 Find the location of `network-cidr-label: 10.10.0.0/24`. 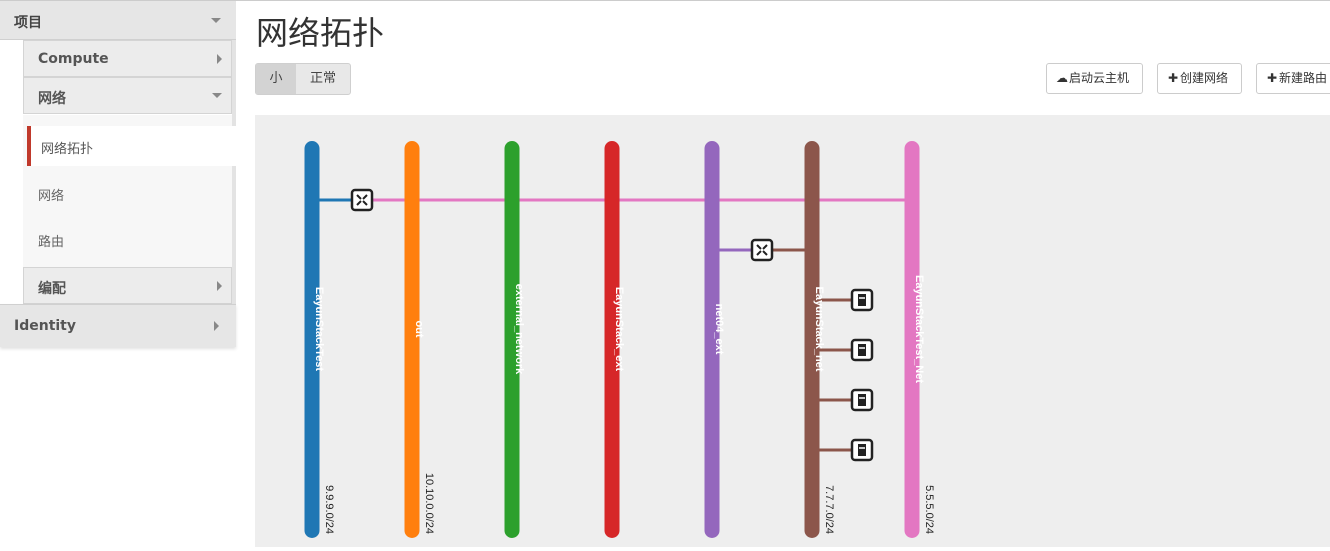

network-cidr-label: 10.10.0.0/24 is located at coordinates (429, 503).